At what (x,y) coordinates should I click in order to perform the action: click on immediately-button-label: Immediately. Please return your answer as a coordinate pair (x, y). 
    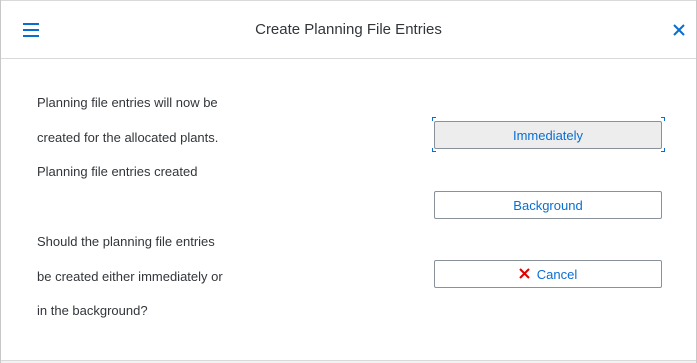
    Looking at the image, I should click on (548, 135).